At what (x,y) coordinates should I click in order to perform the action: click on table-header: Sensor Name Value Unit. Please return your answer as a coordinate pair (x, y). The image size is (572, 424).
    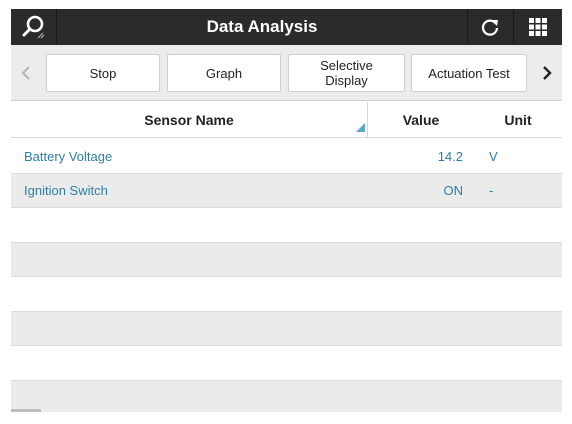
    Looking at the image, I should click on (286, 120).